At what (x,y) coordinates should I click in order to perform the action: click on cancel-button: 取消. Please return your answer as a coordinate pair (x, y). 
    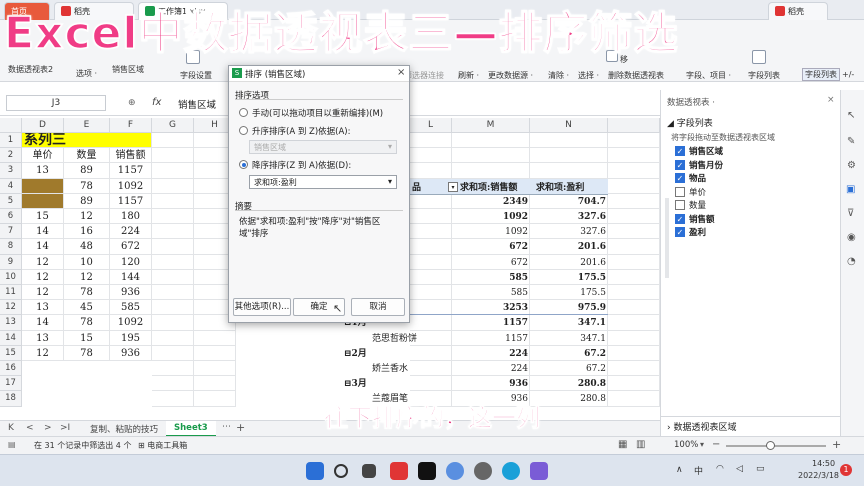
    Looking at the image, I should click on (378, 307).